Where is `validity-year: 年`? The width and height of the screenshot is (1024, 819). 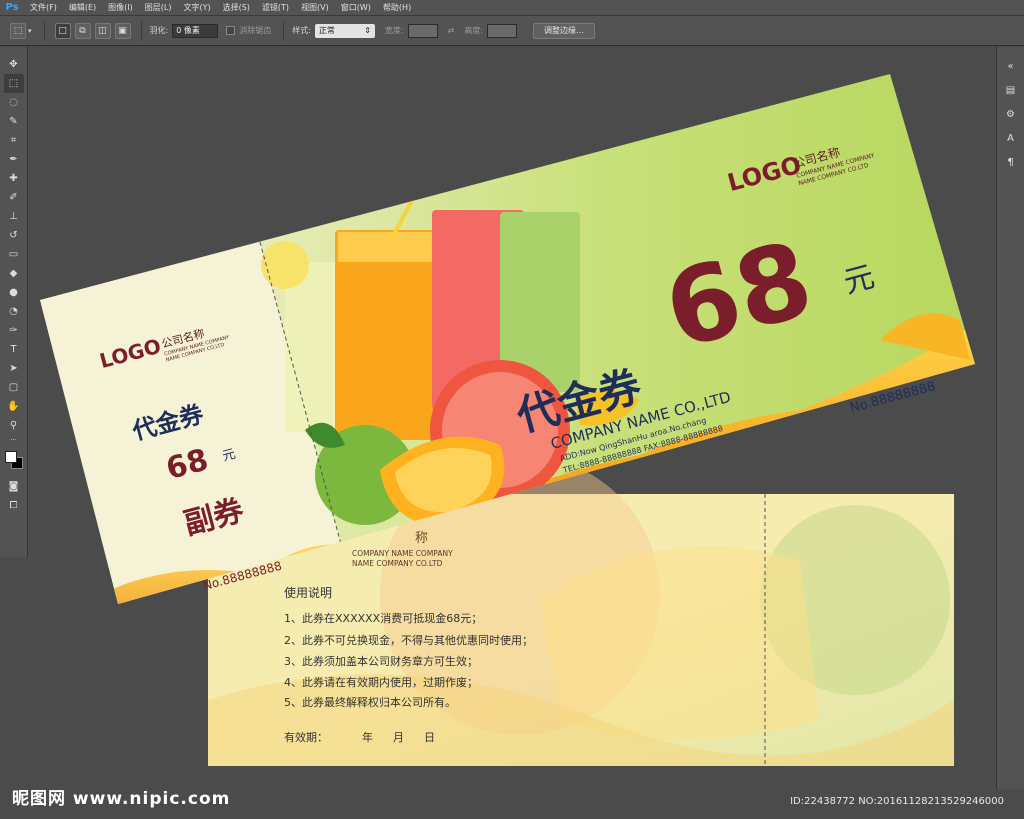 validity-year: 年 is located at coordinates (367, 737).